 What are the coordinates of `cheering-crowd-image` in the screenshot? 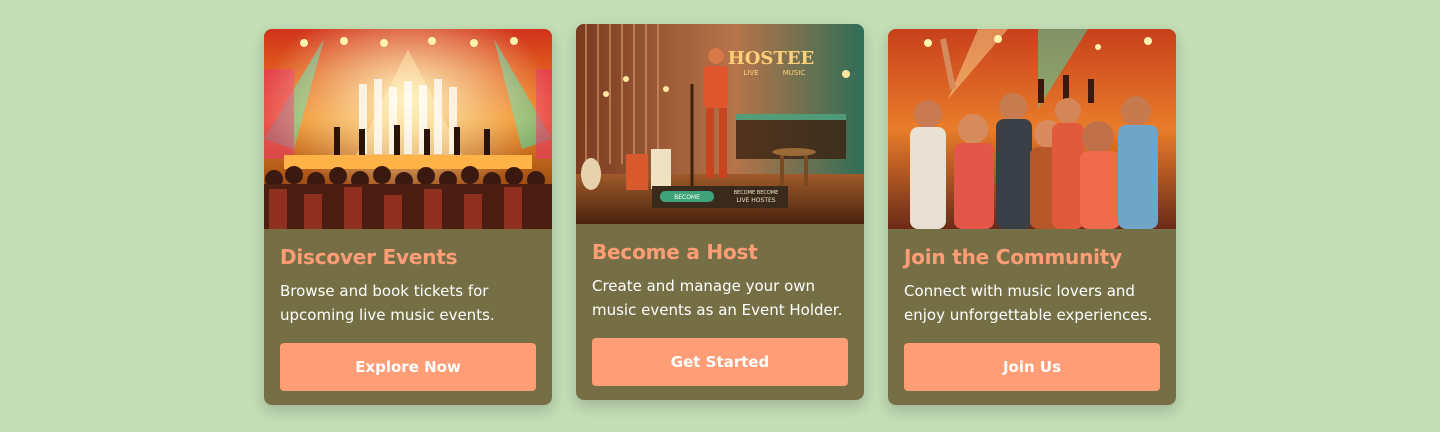 It's located at (1032, 129).